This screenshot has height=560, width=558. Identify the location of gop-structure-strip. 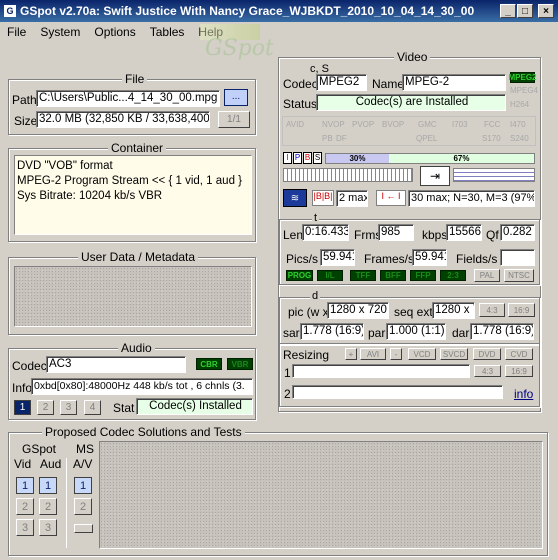
(494, 175).